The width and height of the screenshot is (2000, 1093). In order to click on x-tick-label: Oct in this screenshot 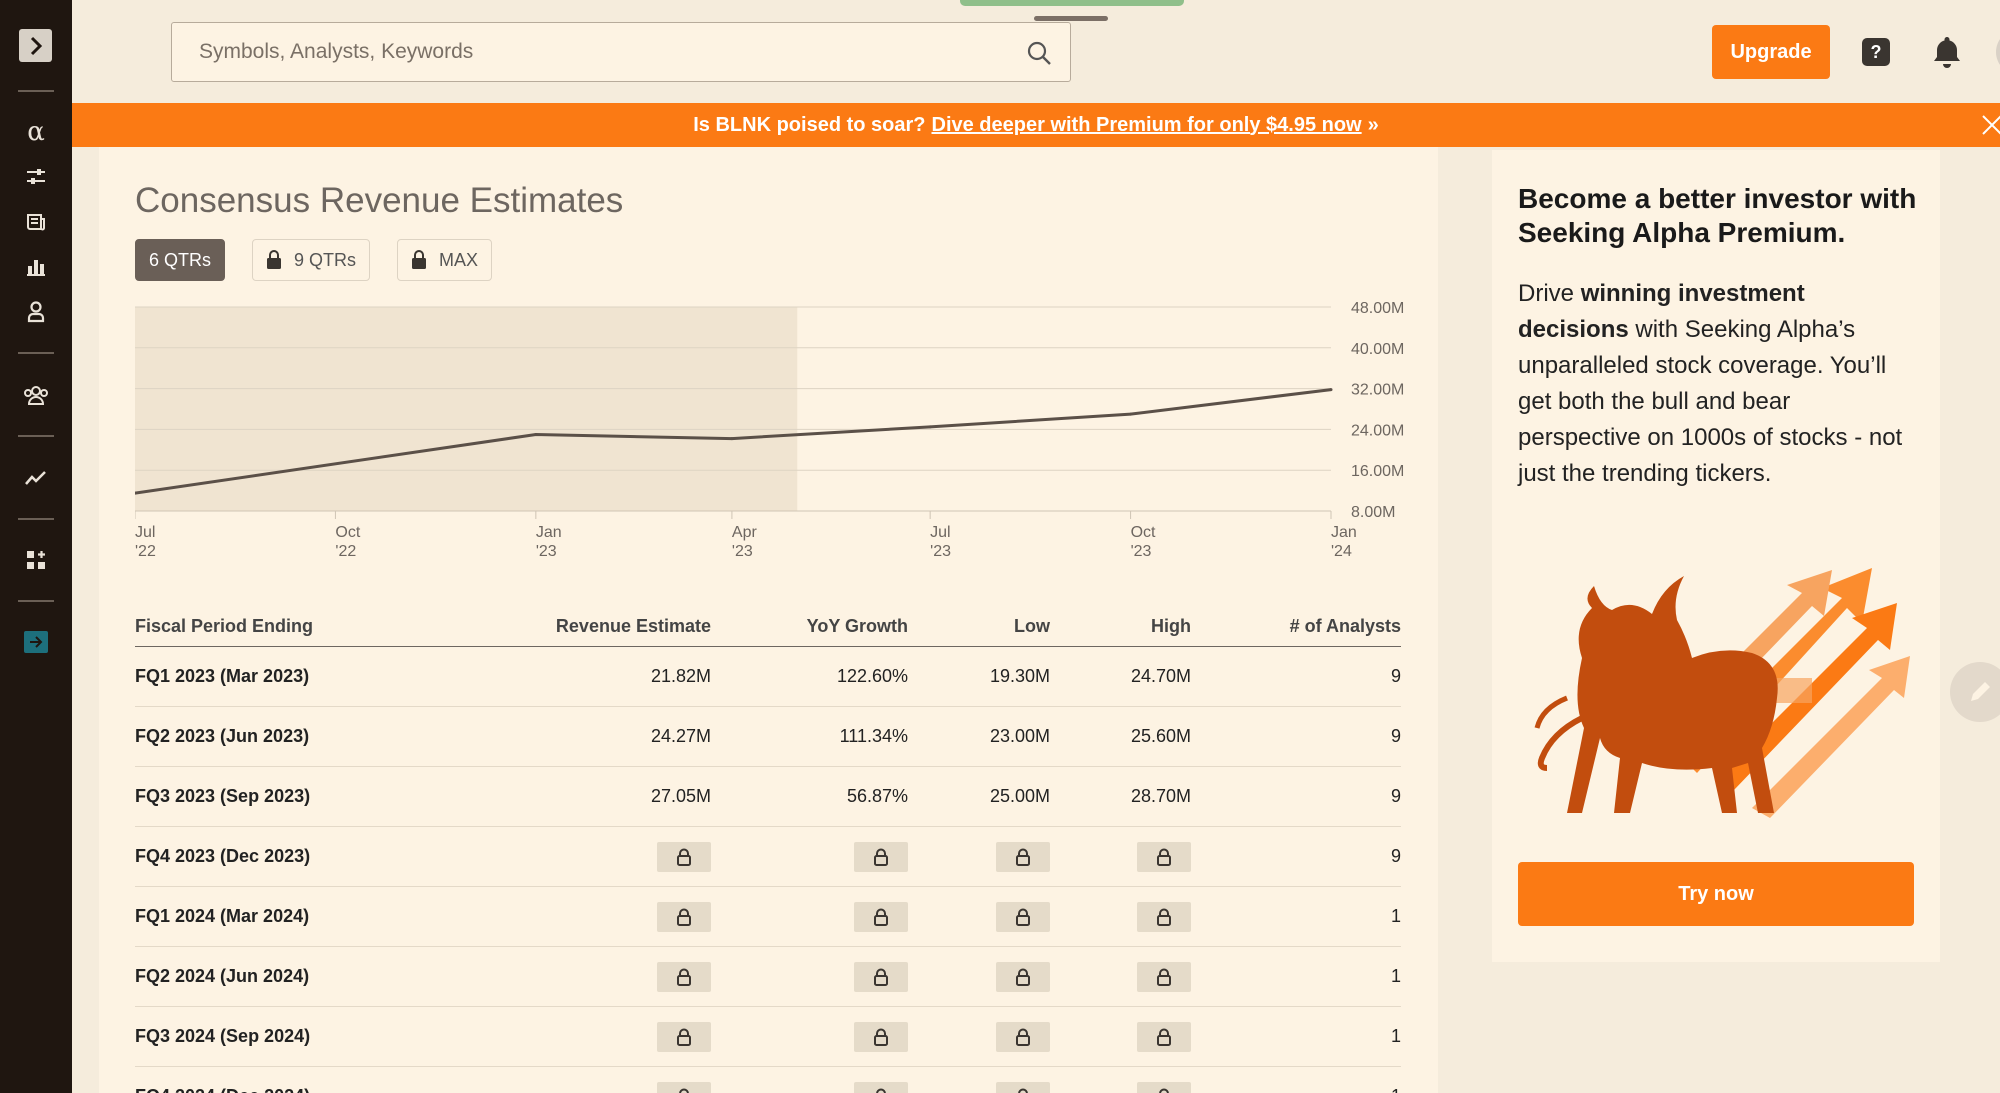, I will do `click(347, 532)`.